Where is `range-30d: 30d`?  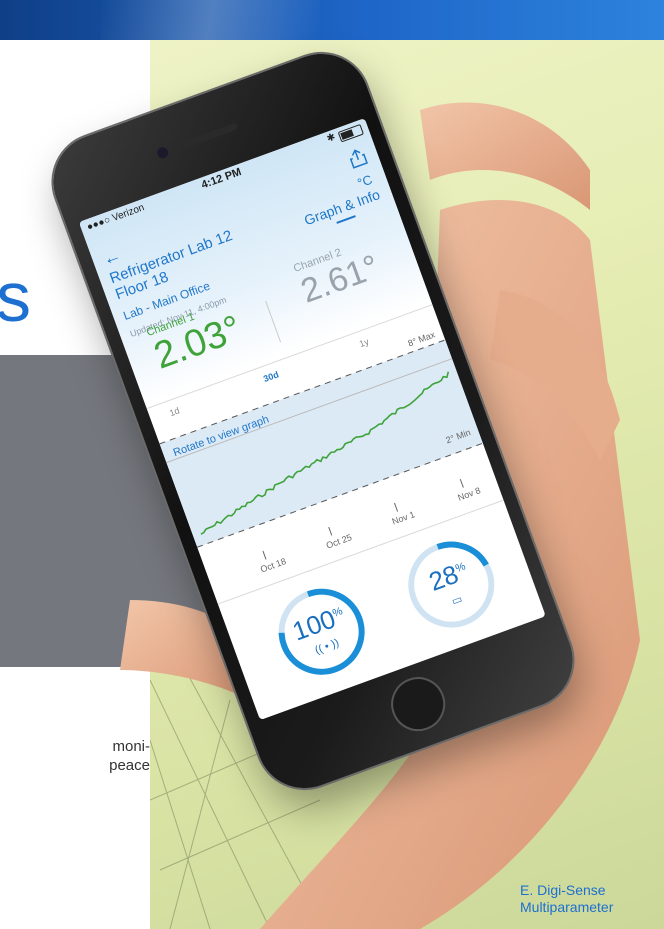 range-30d: 30d is located at coordinates (271, 376).